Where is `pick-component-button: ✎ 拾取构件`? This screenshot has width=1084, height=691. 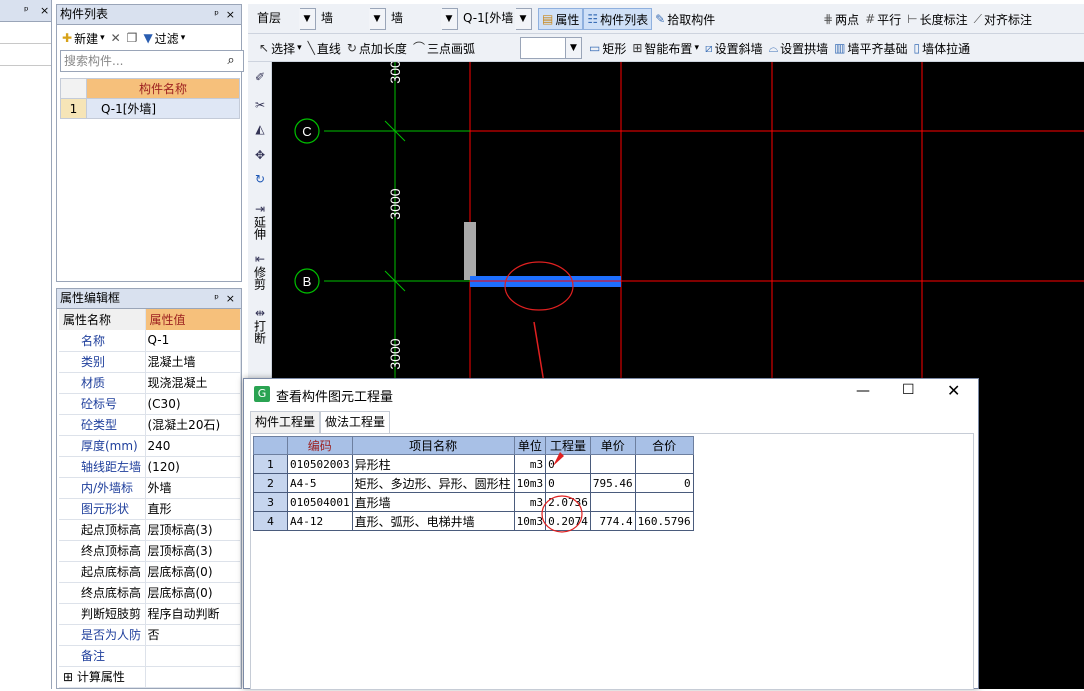
pick-component-button: ✎ 拾取构件 is located at coordinates (685, 19).